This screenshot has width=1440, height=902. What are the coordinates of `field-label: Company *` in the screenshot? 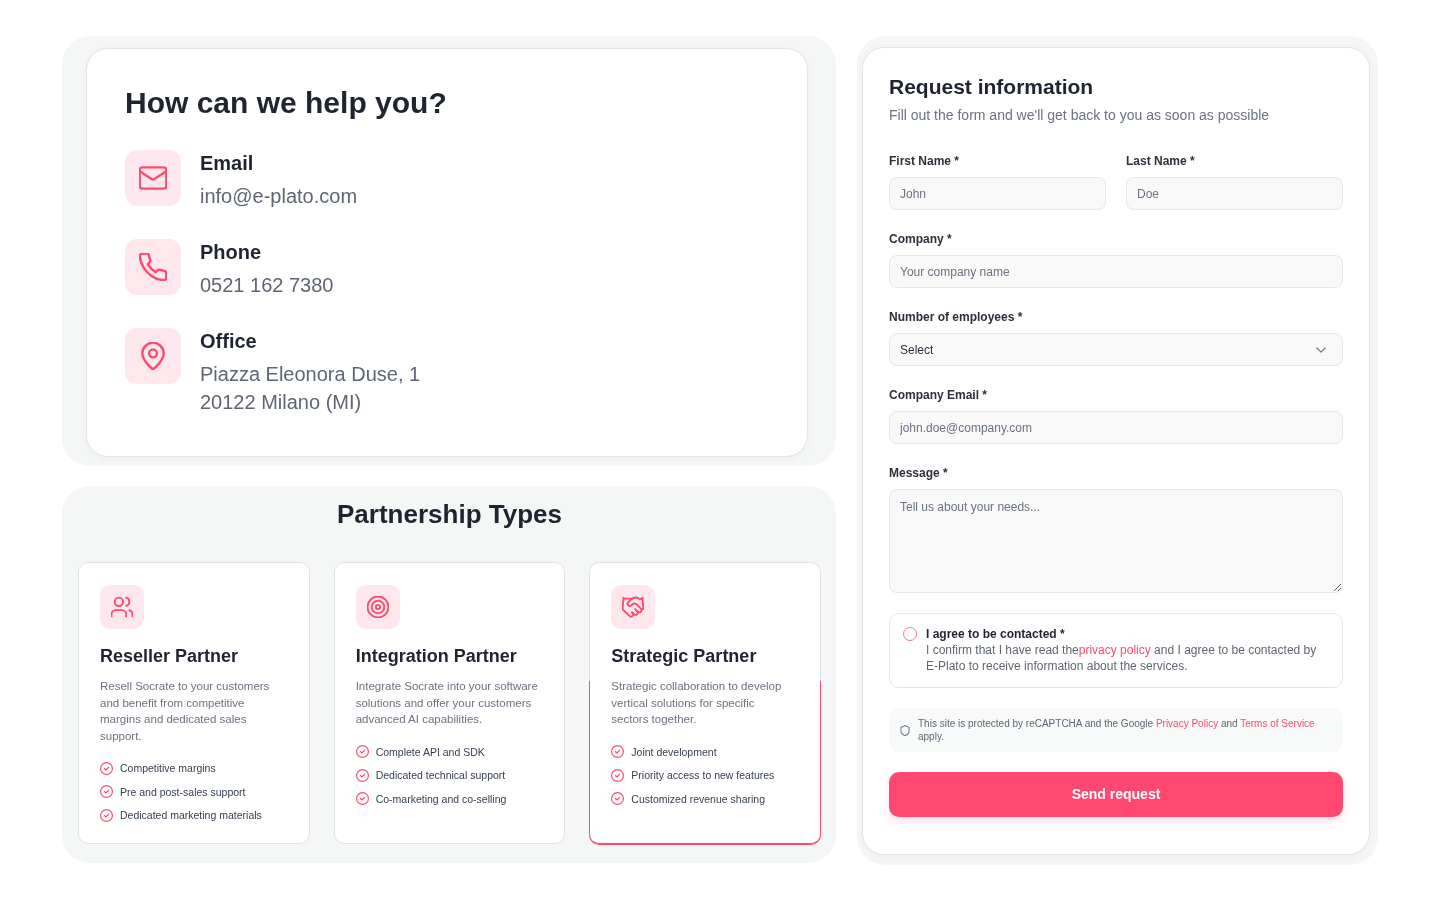 It's located at (920, 239).